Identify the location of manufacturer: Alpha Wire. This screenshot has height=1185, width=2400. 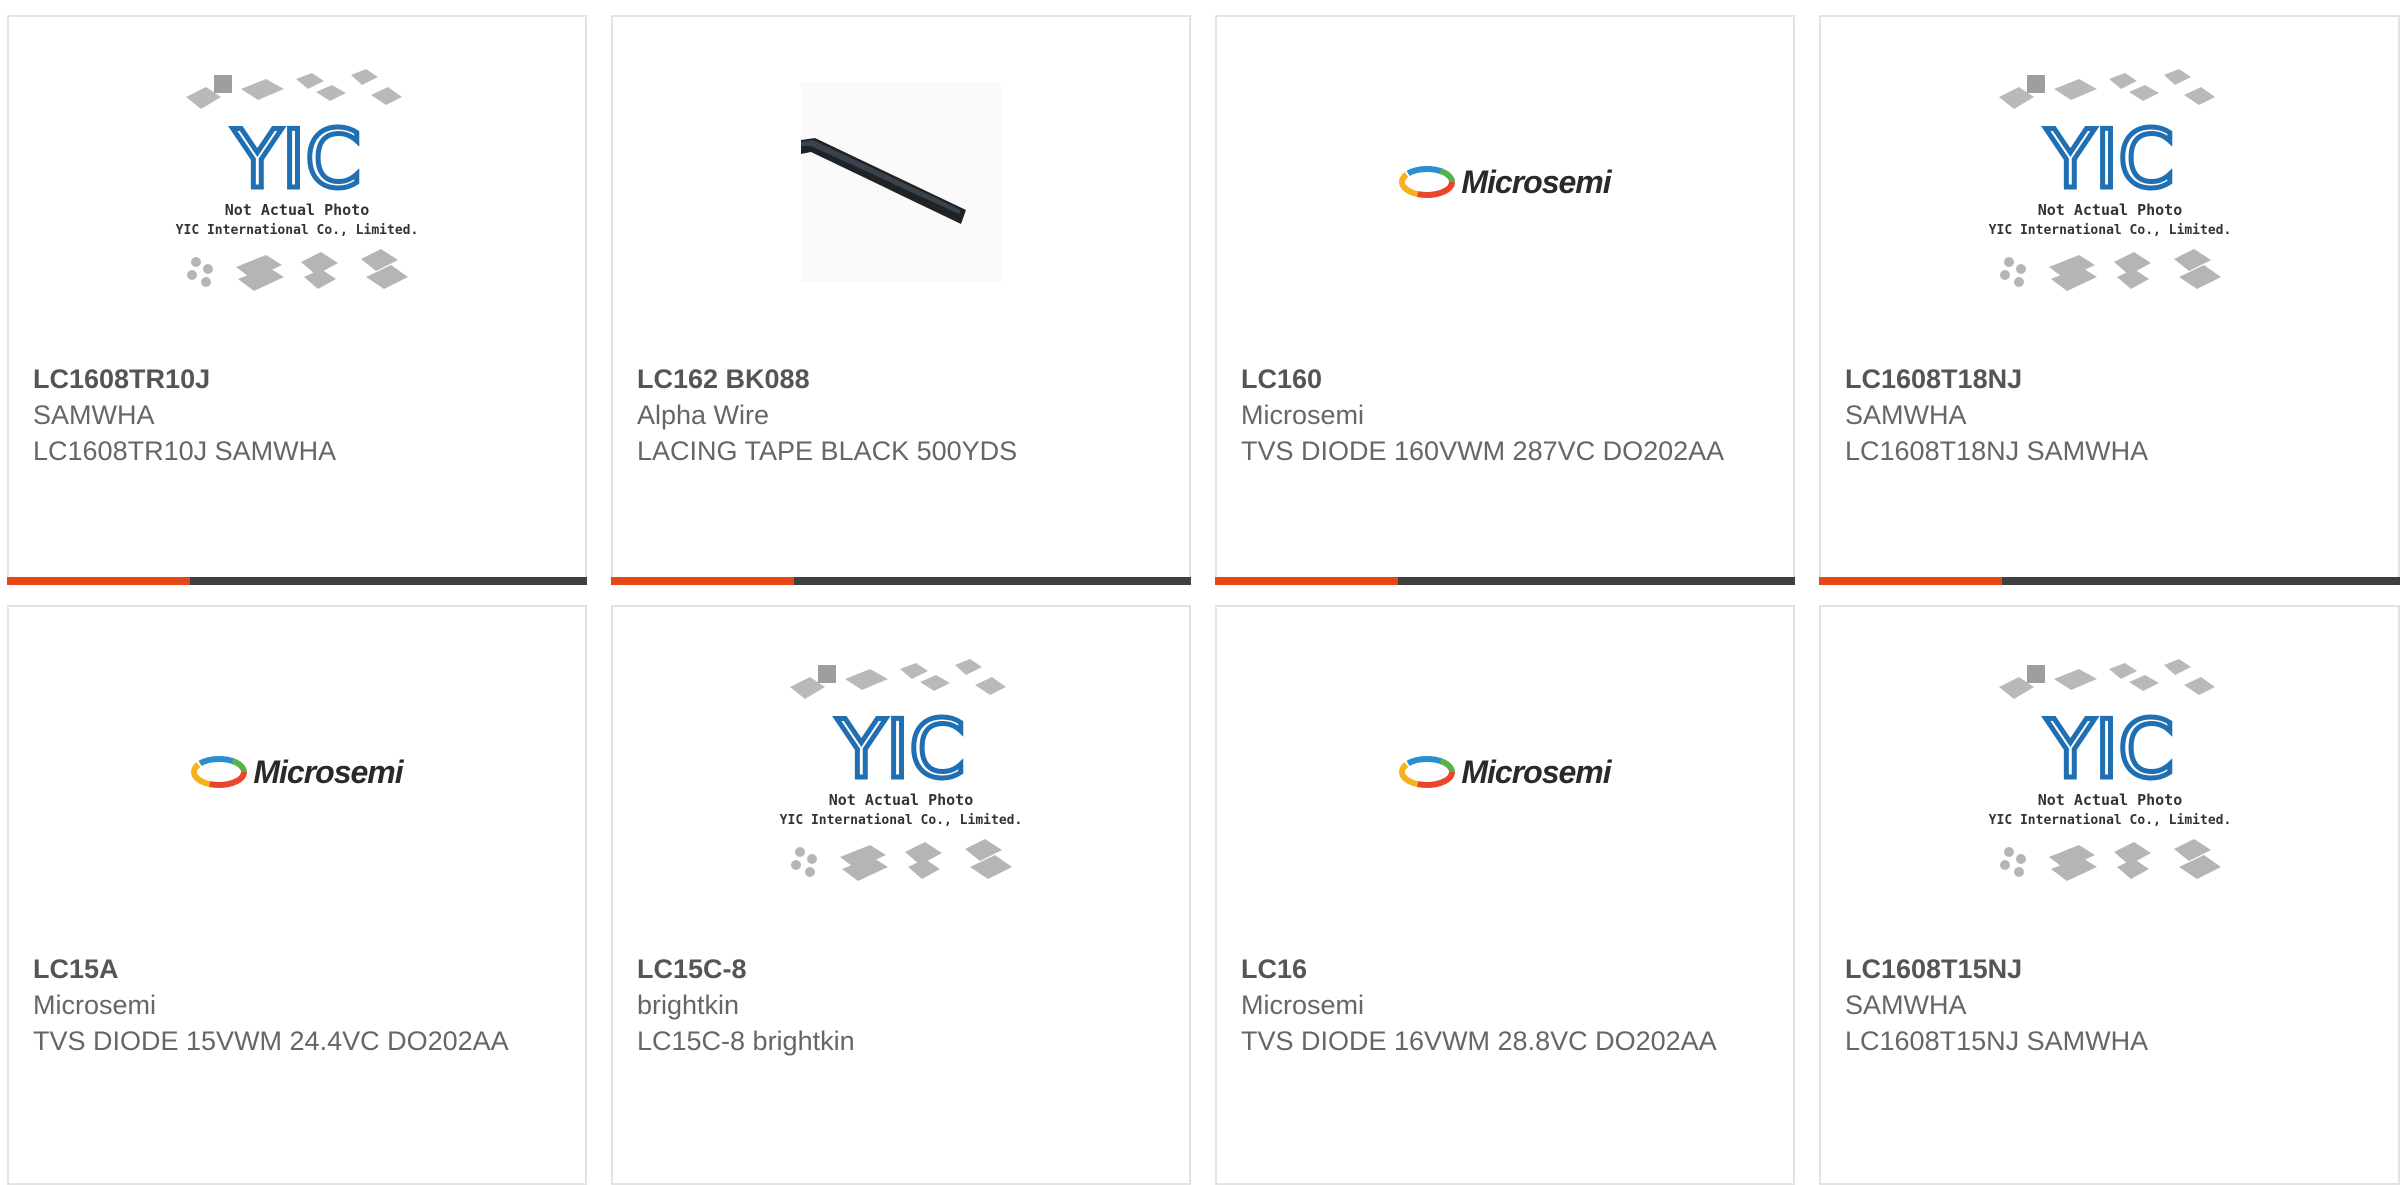
(703, 415).